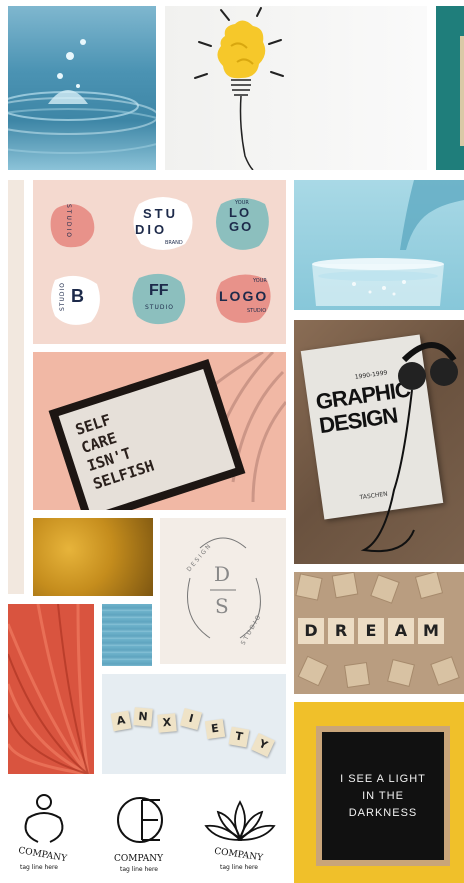  What do you see at coordinates (409, 447) in the screenshot?
I see `headphones` at bounding box center [409, 447].